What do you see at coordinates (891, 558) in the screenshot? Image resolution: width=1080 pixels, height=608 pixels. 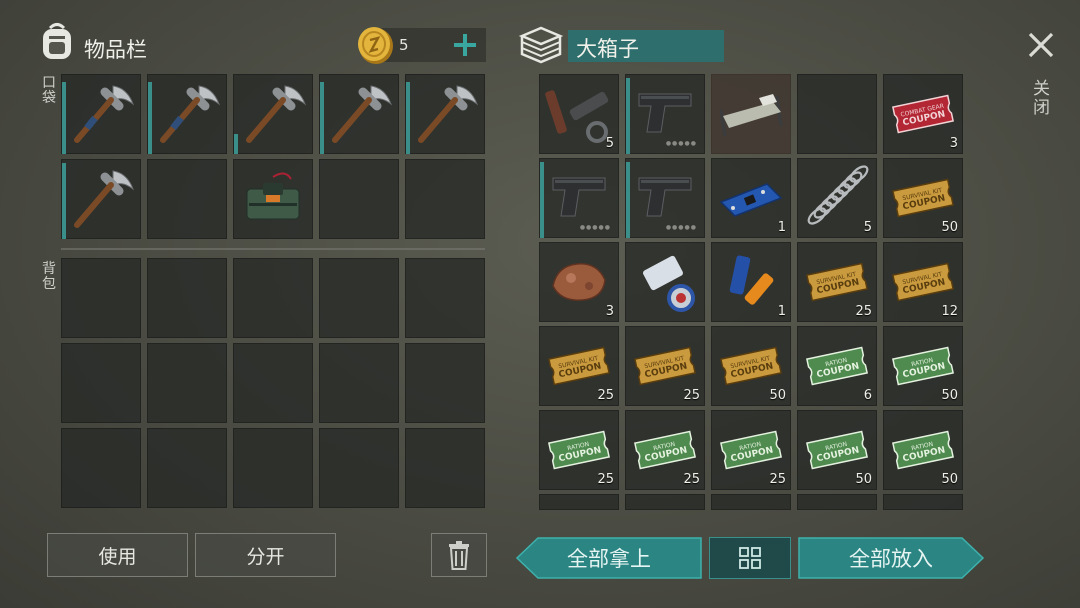 I see `put-all-button: 全部放入` at bounding box center [891, 558].